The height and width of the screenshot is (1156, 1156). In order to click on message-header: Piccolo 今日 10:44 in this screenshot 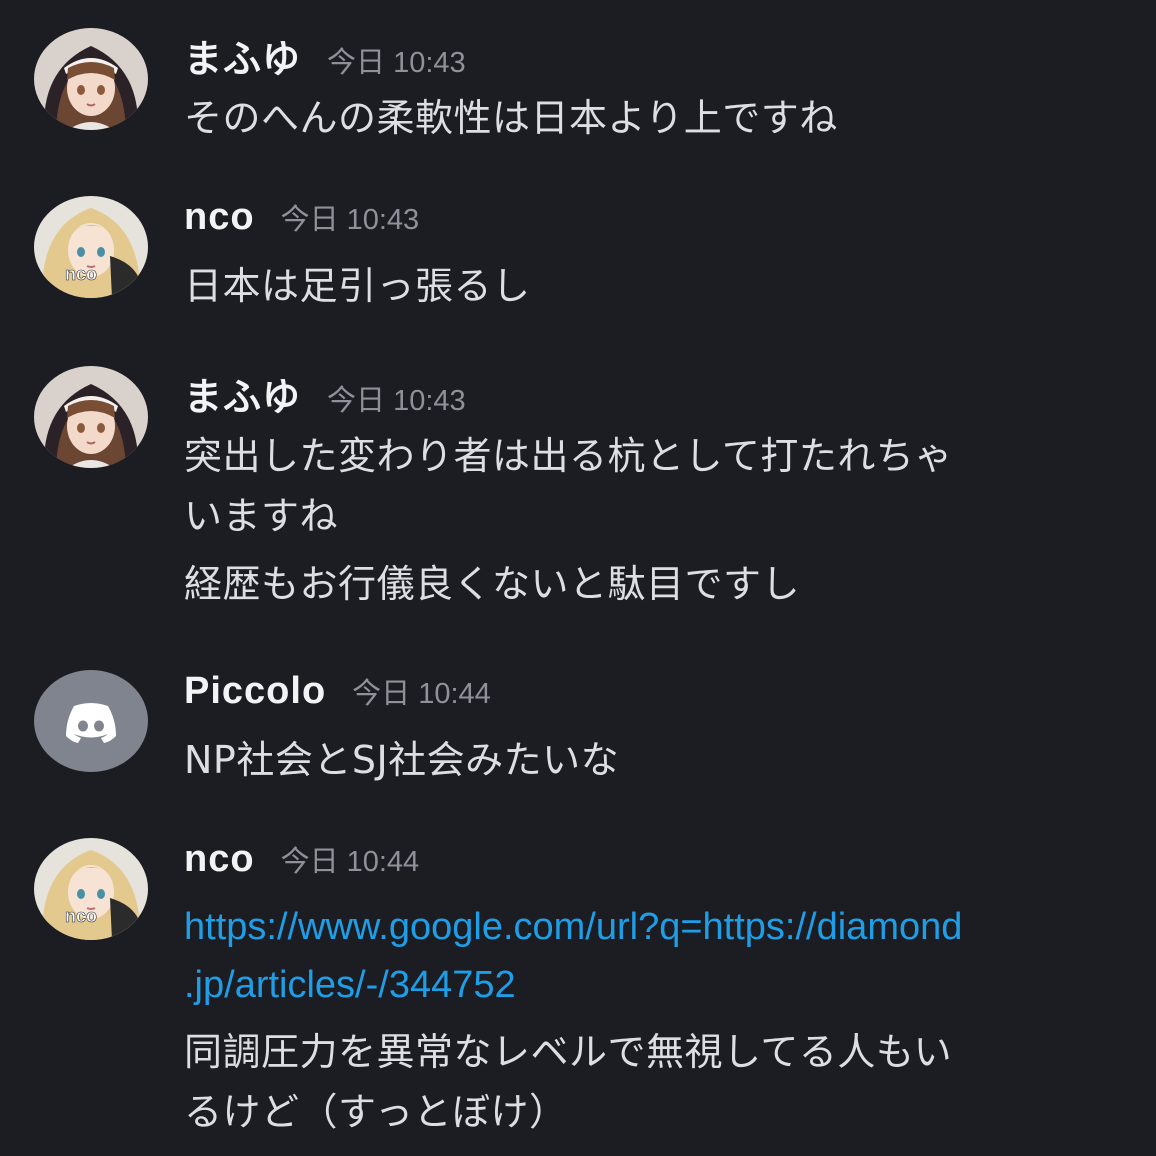, I will do `click(337, 694)`.